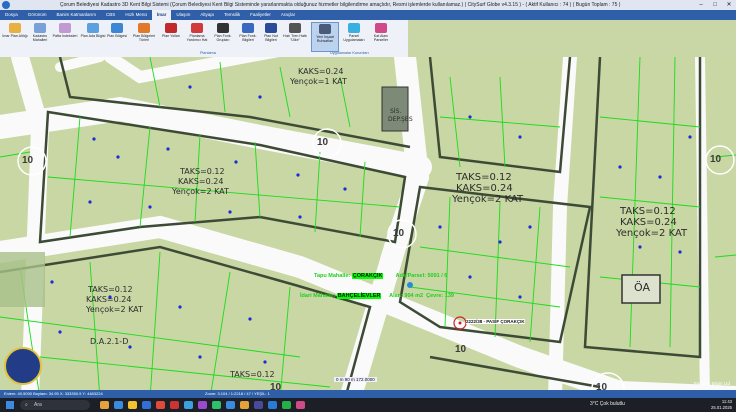 This screenshot has width=736, height=412. I want to click on ribbon-button: Yeni İnşaat Ruhsatları, so click(325, 37).